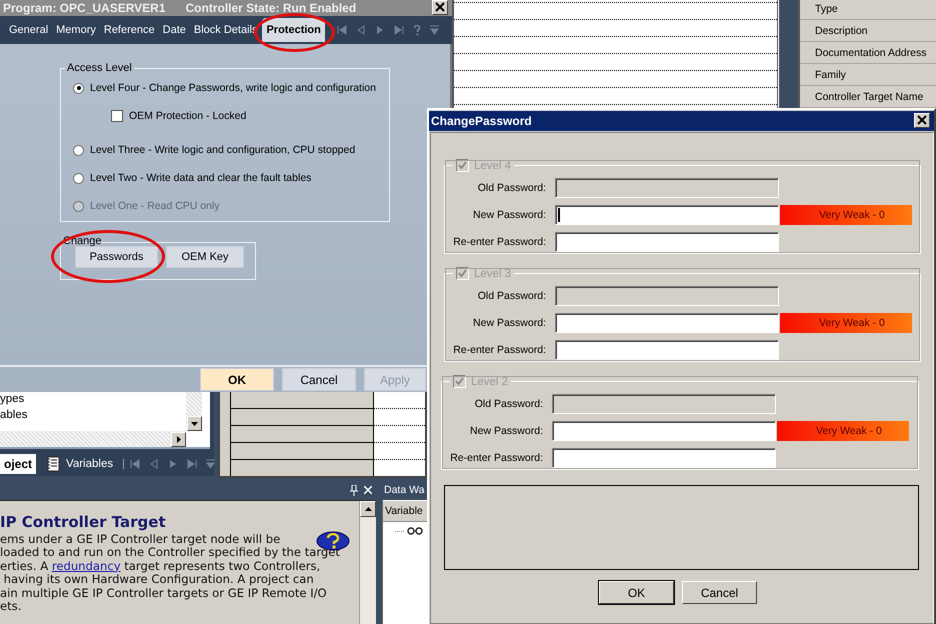  What do you see at coordinates (99, 68) in the screenshot?
I see `group-label: Access Level` at bounding box center [99, 68].